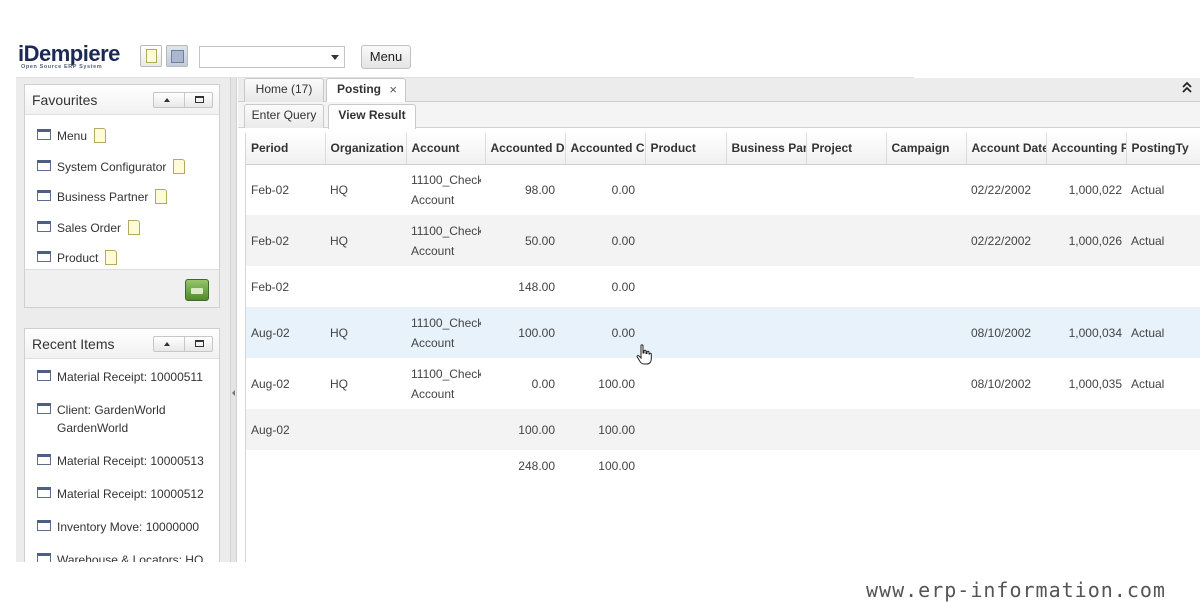  What do you see at coordinates (122, 165) in the screenshot?
I see `favourite-item-system-configurator: System Configurator` at bounding box center [122, 165].